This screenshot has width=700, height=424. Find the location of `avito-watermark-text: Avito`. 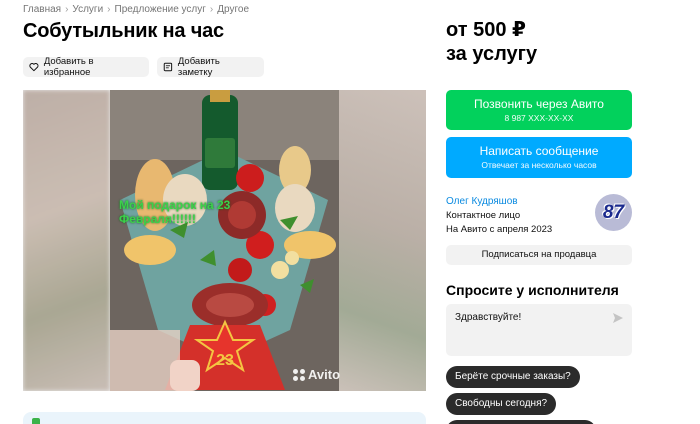

avito-watermark-text: Avito is located at coordinates (324, 374).